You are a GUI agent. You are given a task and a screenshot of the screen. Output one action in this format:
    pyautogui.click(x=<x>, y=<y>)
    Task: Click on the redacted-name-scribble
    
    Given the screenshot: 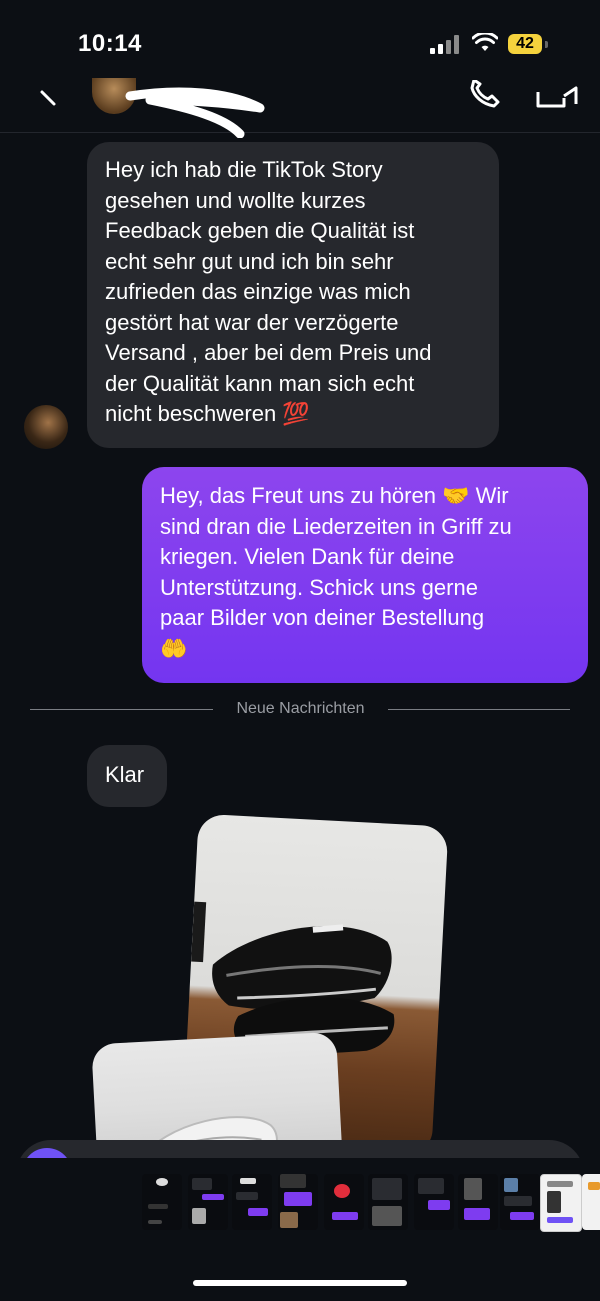 What is the action you would take?
    pyautogui.click(x=195, y=112)
    